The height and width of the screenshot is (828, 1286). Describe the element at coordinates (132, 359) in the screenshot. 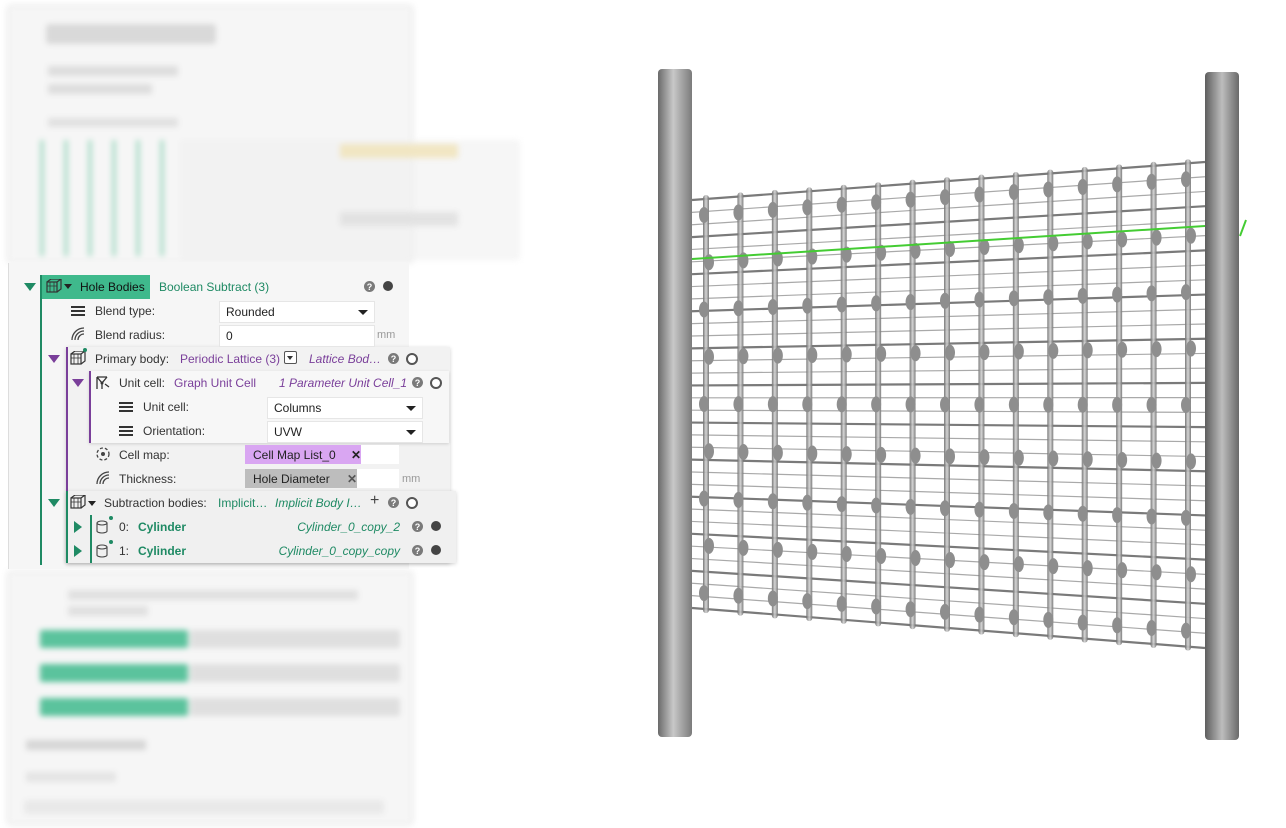

I see `primary-body-label: Primary body:` at that location.